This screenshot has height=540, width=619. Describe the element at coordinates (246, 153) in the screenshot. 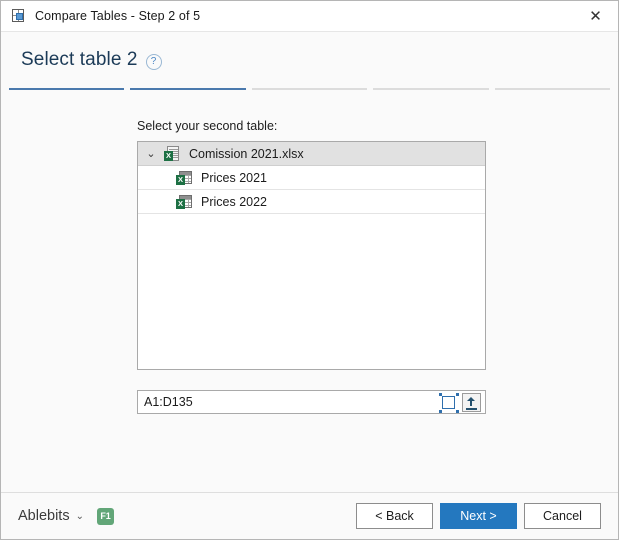

I see `tree-item-label: Comission 2021.xlsx` at that location.